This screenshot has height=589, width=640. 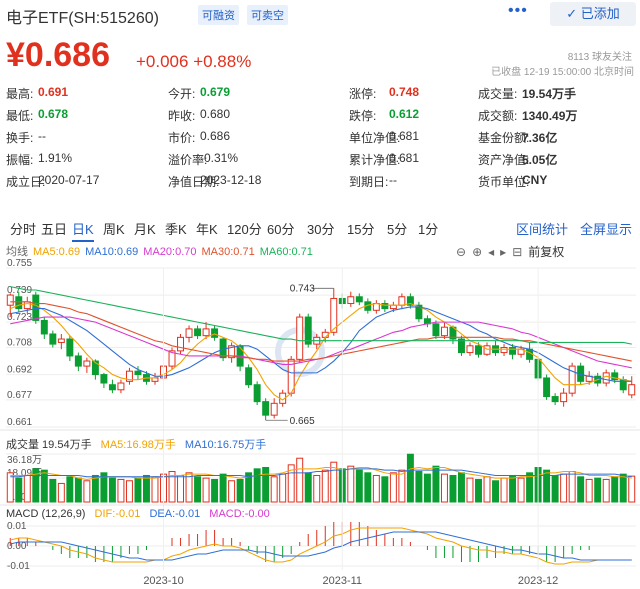 What do you see at coordinates (19, 343) in the screenshot?
I see `price-tick-label: 0.708` at bounding box center [19, 343].